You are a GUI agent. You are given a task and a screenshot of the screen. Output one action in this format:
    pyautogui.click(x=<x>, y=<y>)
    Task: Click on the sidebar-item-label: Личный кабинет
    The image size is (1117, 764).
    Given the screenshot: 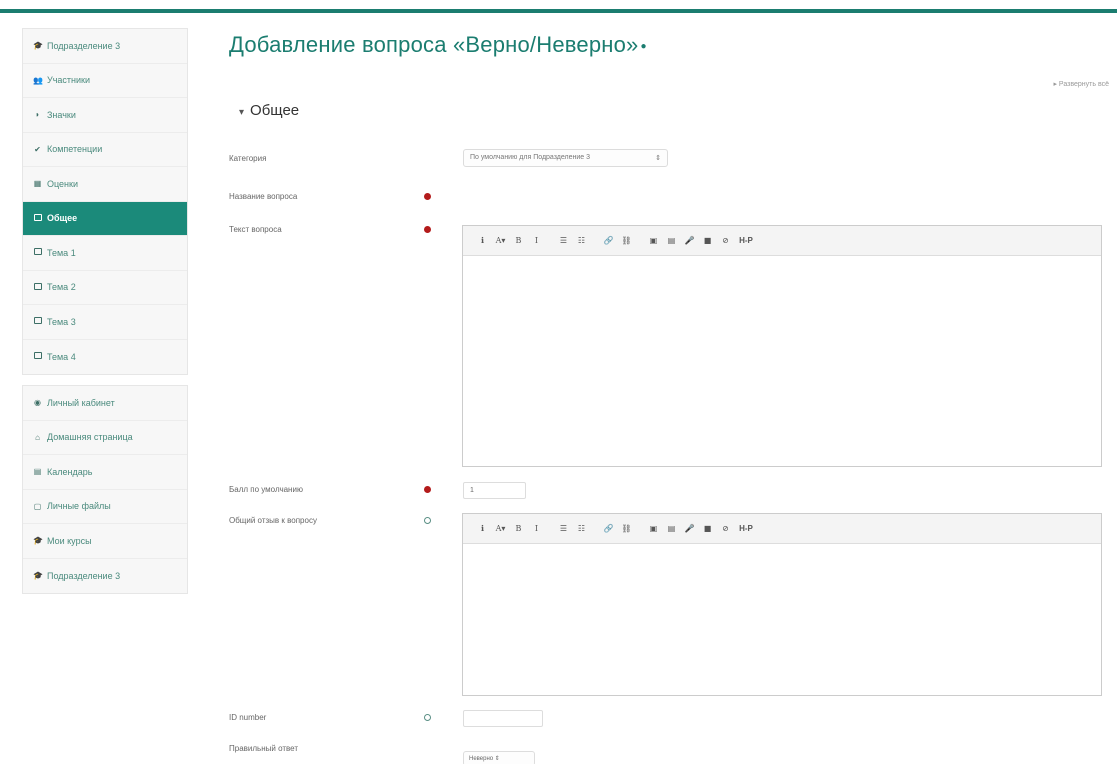 What is the action you would take?
    pyautogui.click(x=81, y=402)
    